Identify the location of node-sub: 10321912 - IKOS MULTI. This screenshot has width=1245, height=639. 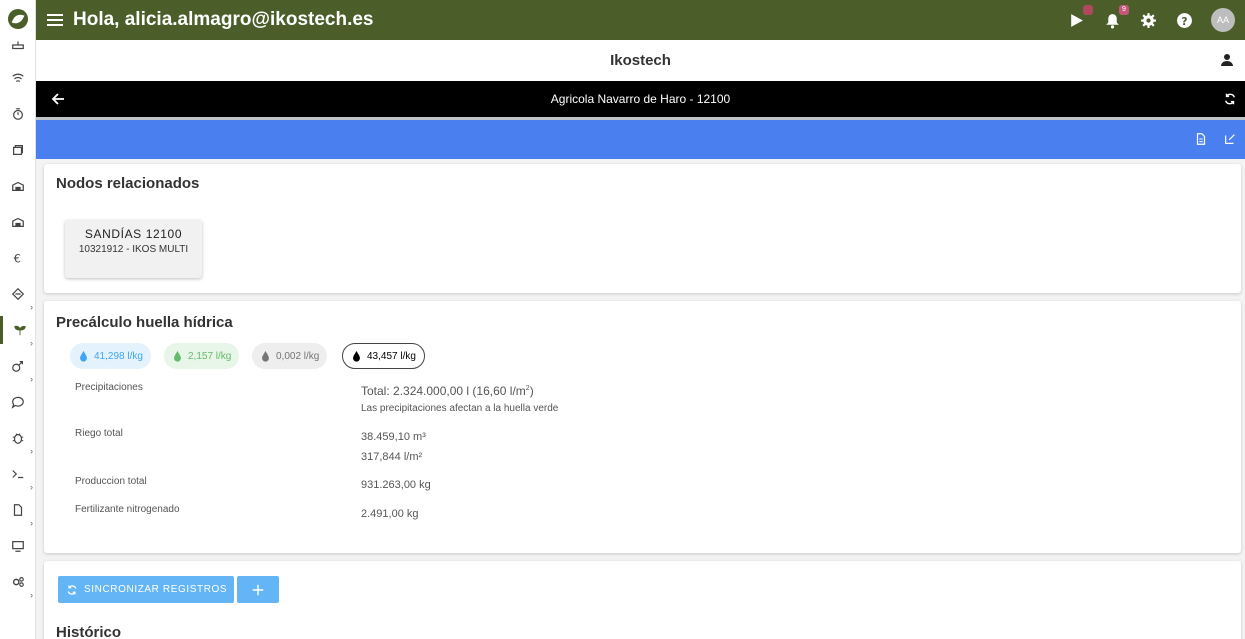
(133, 249).